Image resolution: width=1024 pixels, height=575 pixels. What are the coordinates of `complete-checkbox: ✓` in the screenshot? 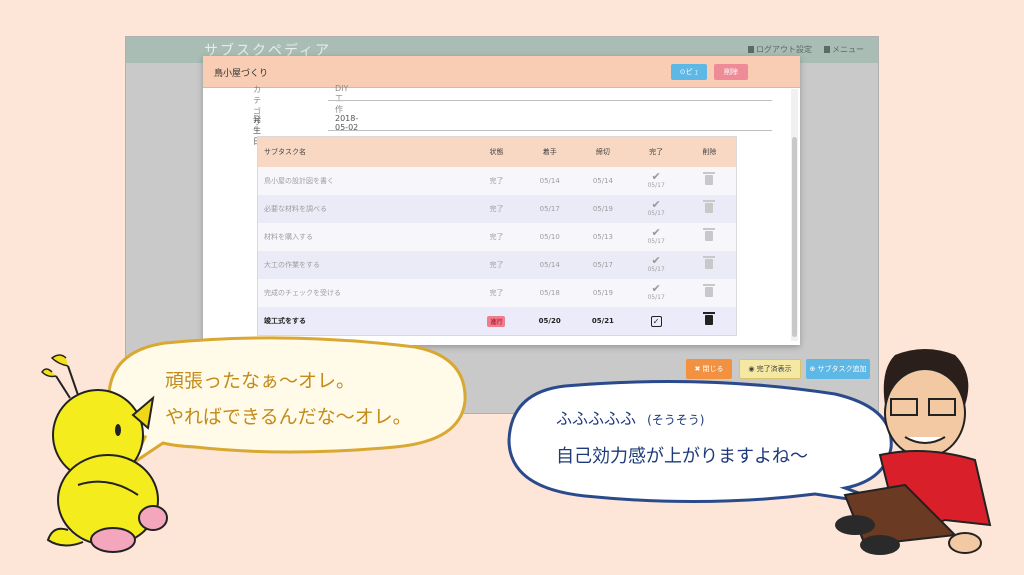 It's located at (656, 321).